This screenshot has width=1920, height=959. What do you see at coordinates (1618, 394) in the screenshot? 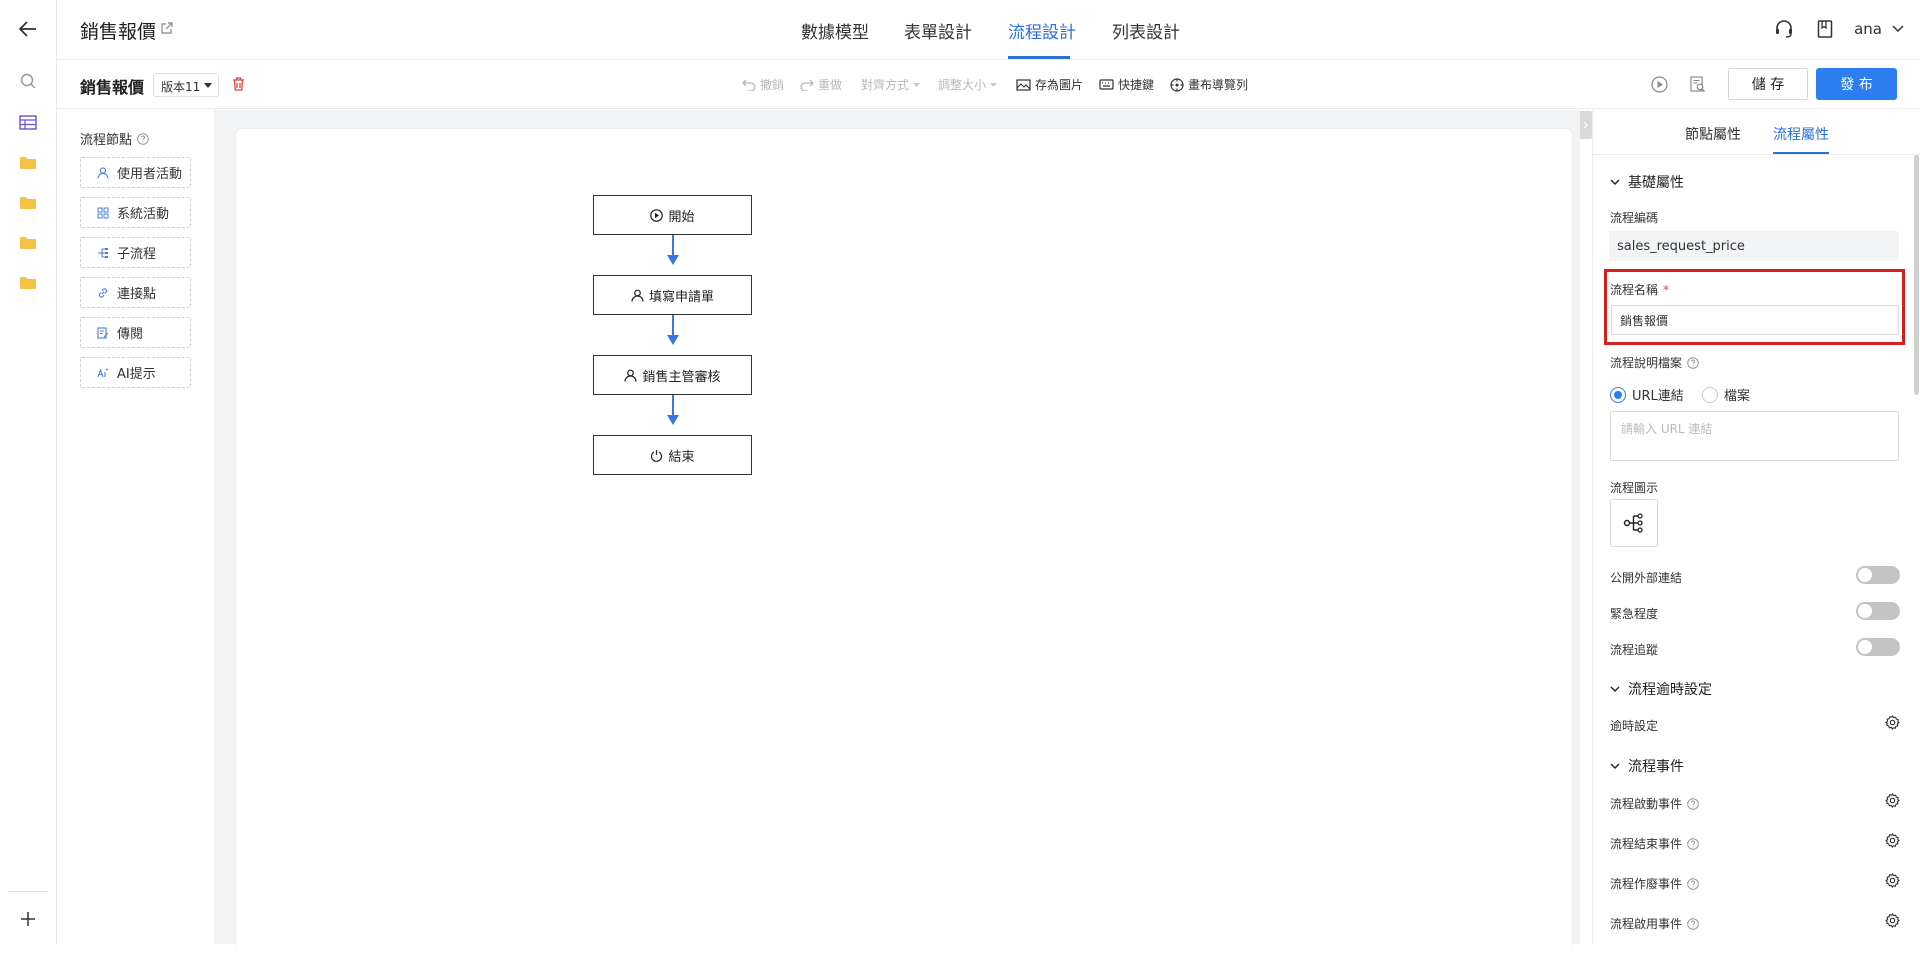
I see `radio-dot-checked` at bounding box center [1618, 394].